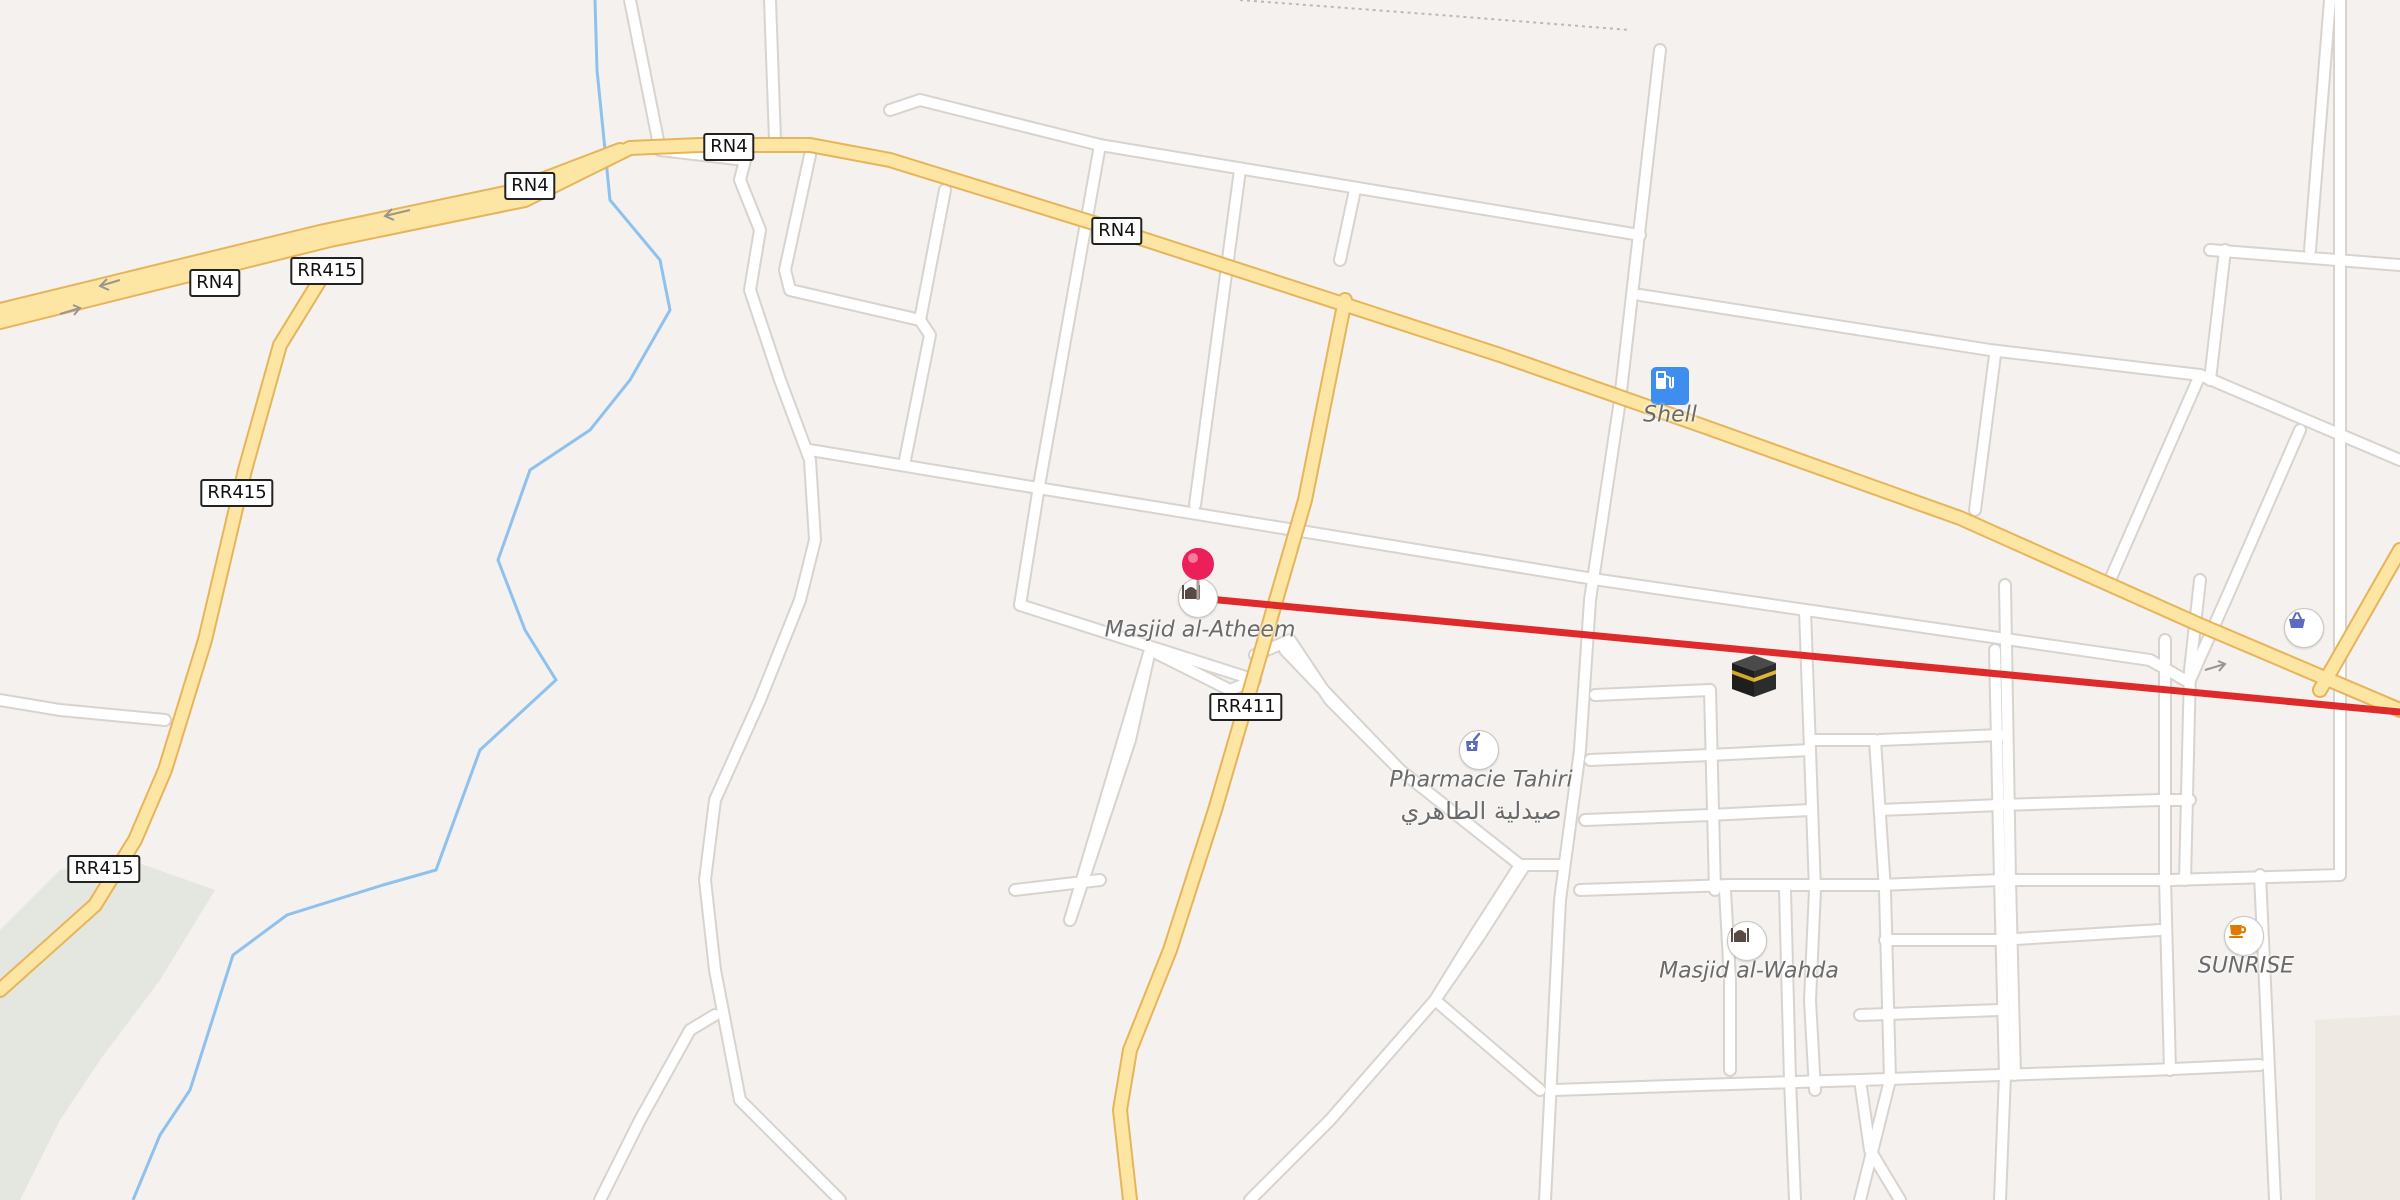 Image resolution: width=2400 pixels, height=1200 pixels. Describe the element at coordinates (1481, 811) in the screenshot. I see `poi-label-pharmacie-tahiri-arabic: صيدلية الطاهري` at that location.